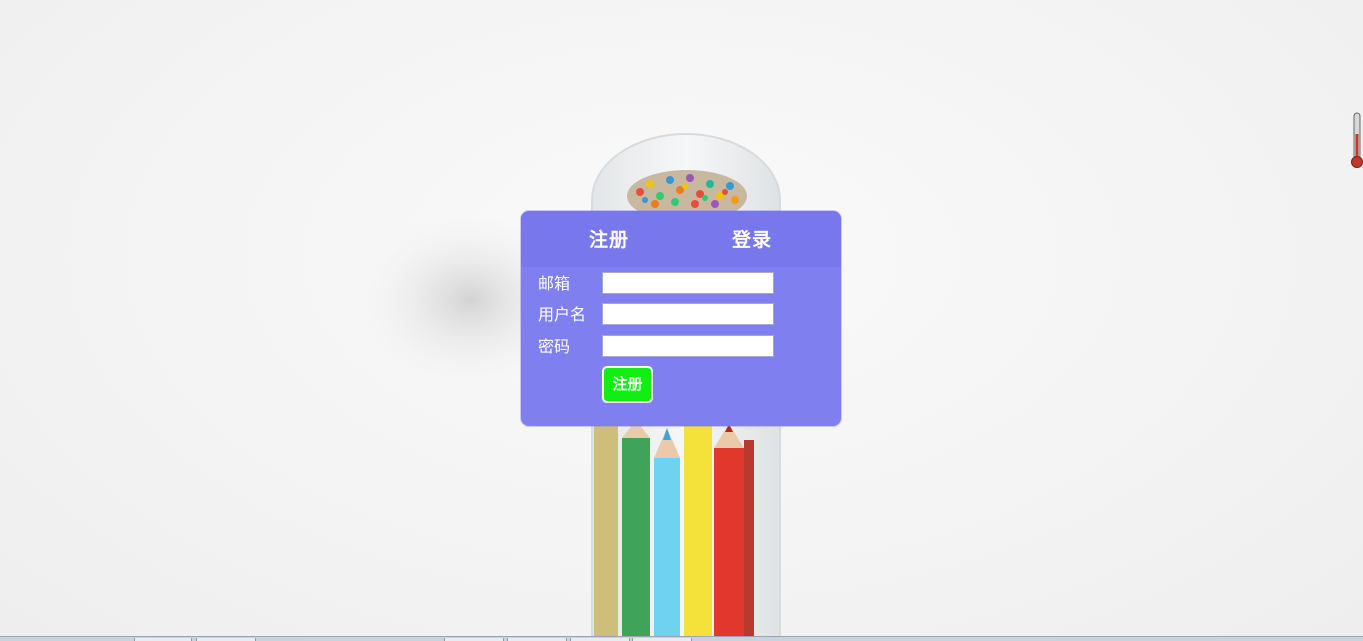 The width and height of the screenshot is (1363, 641). I want to click on username-field, so click(688, 314).